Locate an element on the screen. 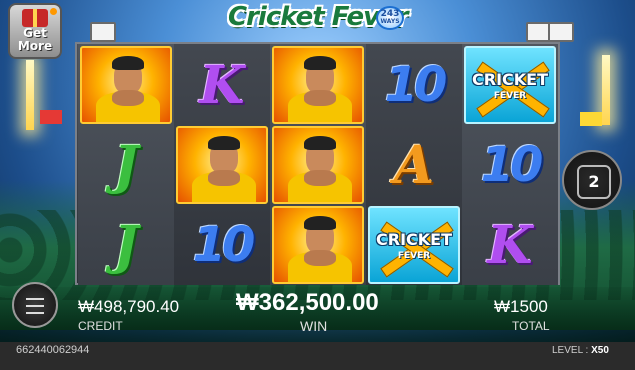  get-more-label: Get More is located at coordinates (35, 40).